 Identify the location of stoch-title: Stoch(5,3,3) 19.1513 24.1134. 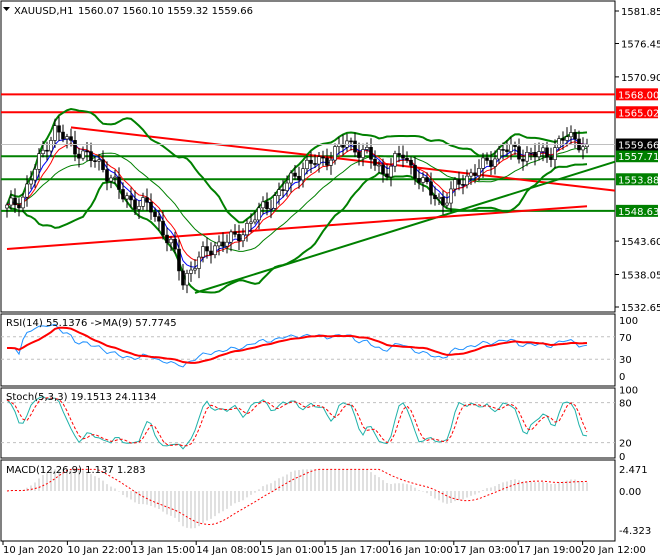
(81, 397).